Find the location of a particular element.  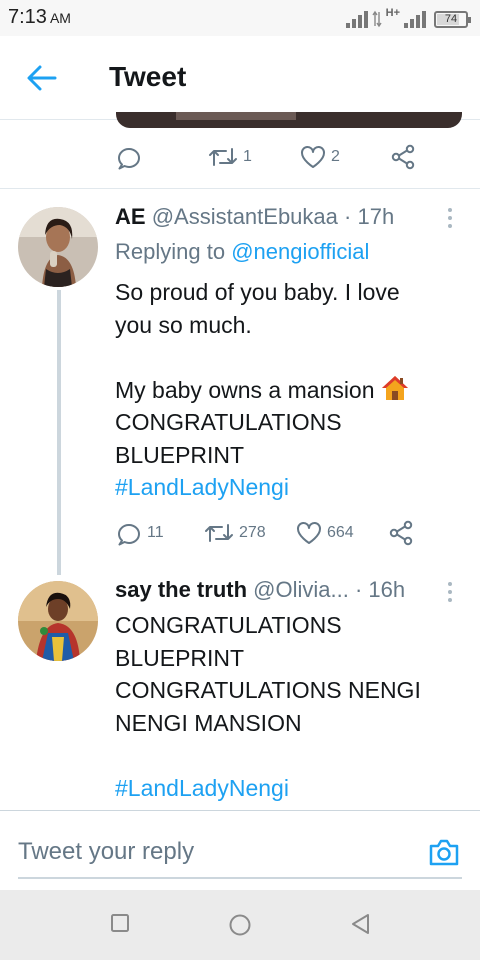

tweet-header: AE @AssistantEbukaa · 17h is located at coordinates (254, 217).